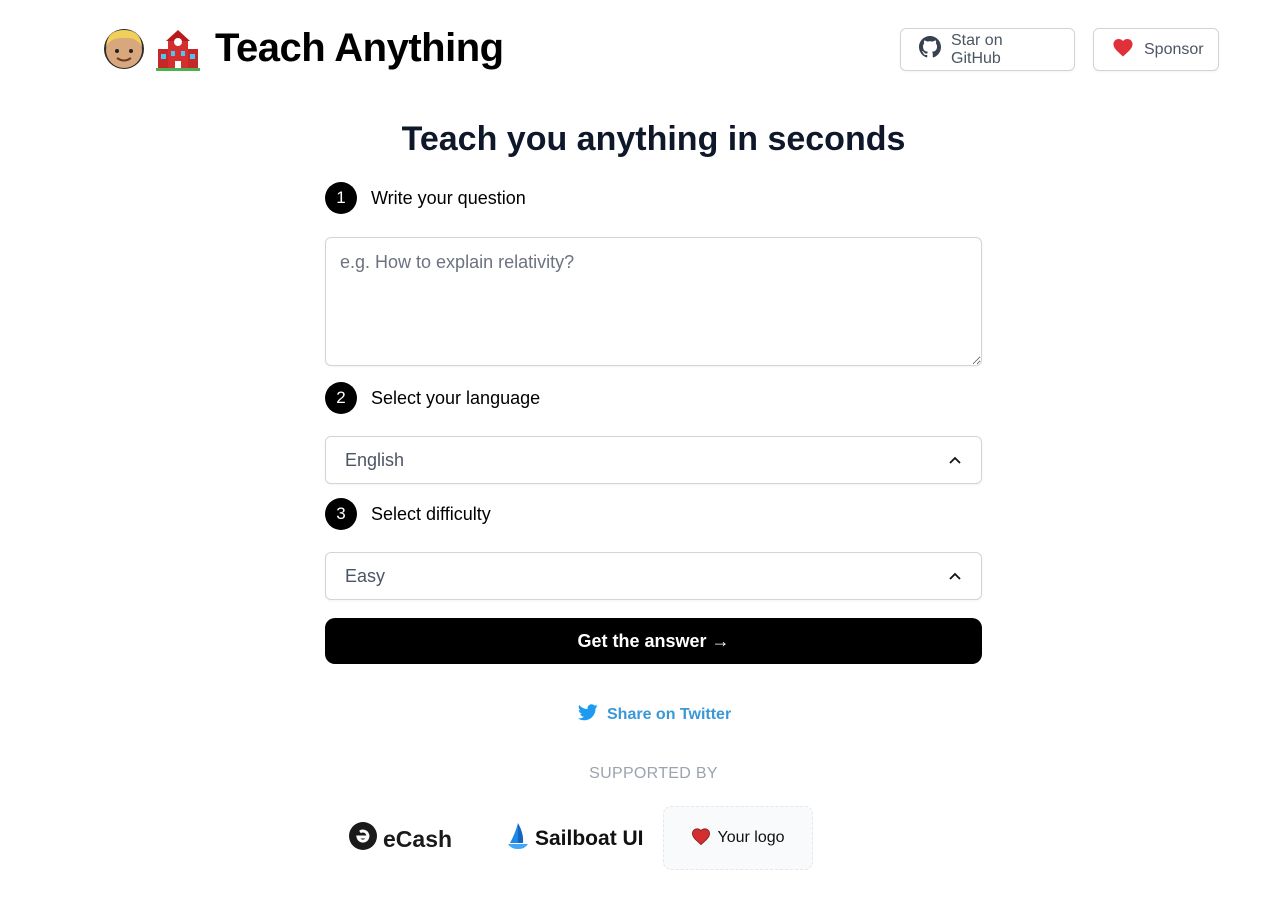  Describe the element at coordinates (653, 301) in the screenshot. I see `question-input` at that location.